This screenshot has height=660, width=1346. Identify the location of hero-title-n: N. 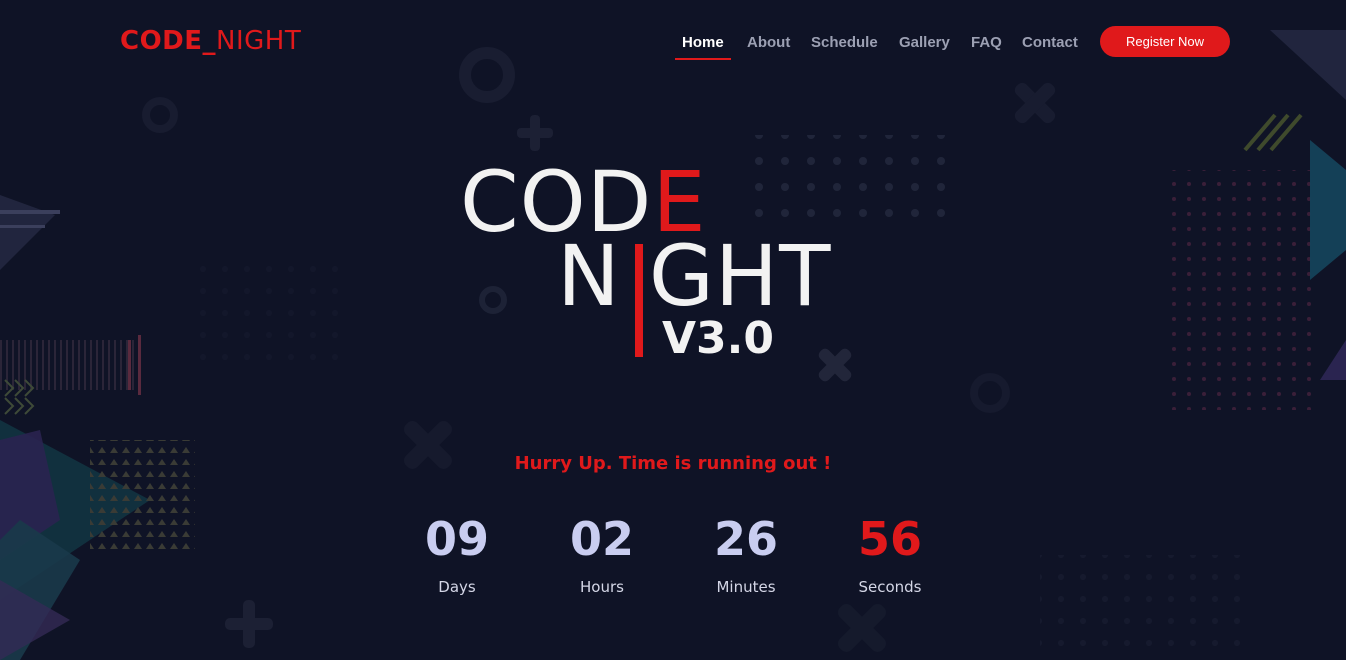
(589, 276).